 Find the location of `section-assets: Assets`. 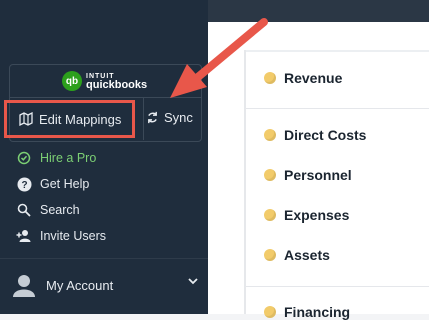

section-assets: Assets is located at coordinates (297, 255).